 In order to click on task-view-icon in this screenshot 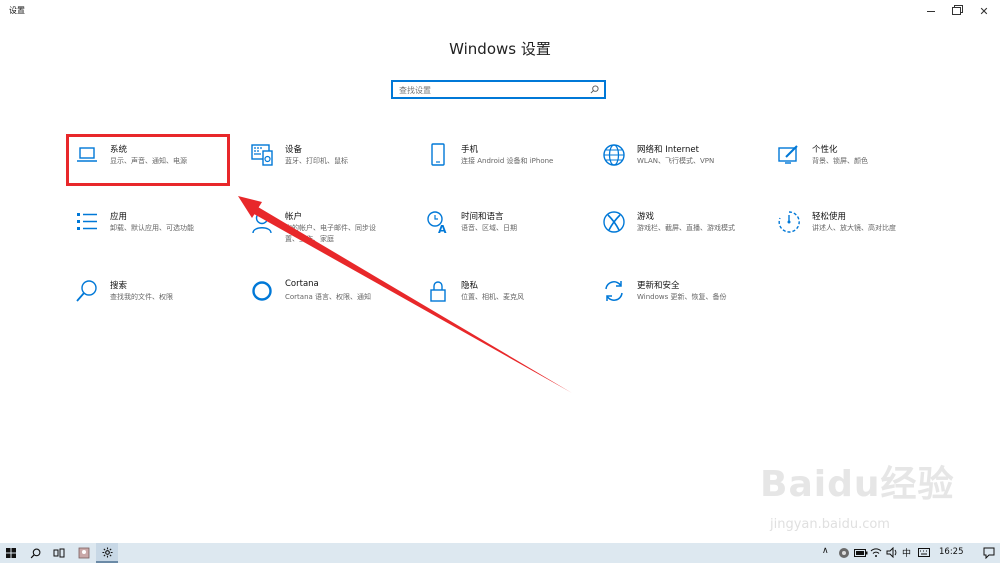, I will do `click(59, 553)`.